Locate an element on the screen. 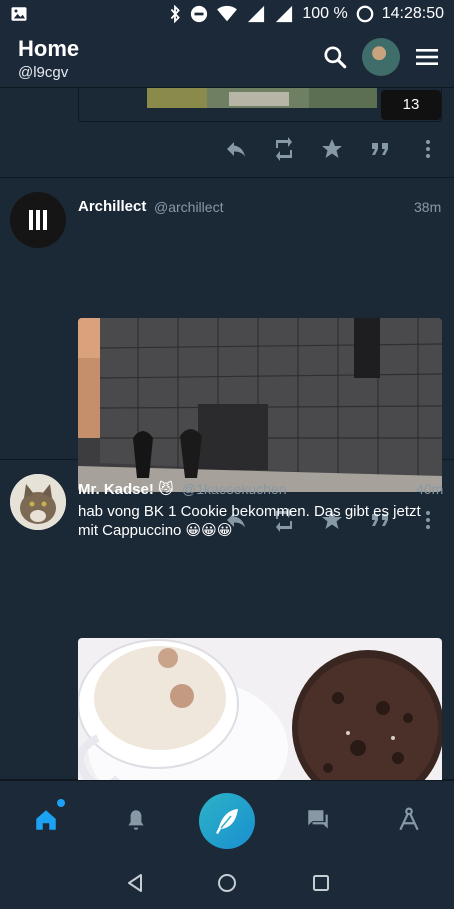 This screenshot has width=454, height=909. tweet-author-name: Mr. Kadse! 😼 is located at coordinates (126, 489).